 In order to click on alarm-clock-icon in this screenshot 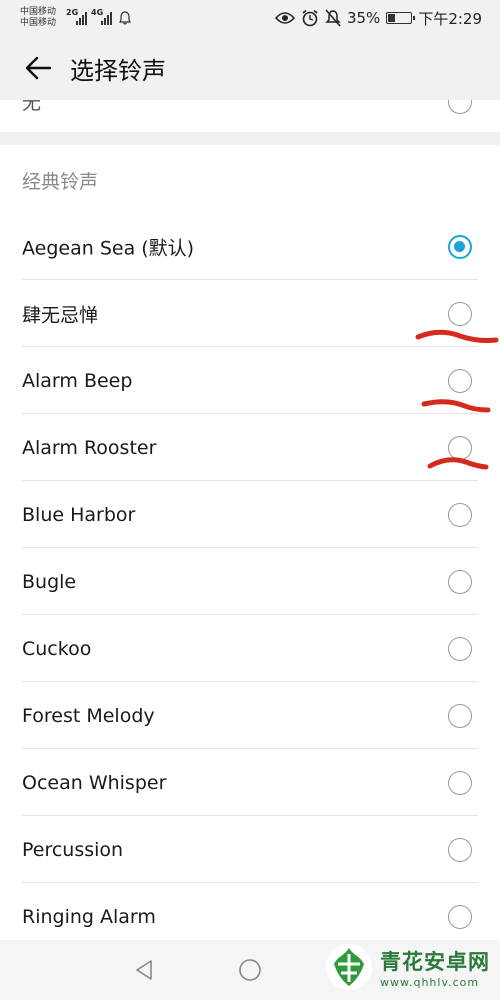, I will do `click(310, 18)`.